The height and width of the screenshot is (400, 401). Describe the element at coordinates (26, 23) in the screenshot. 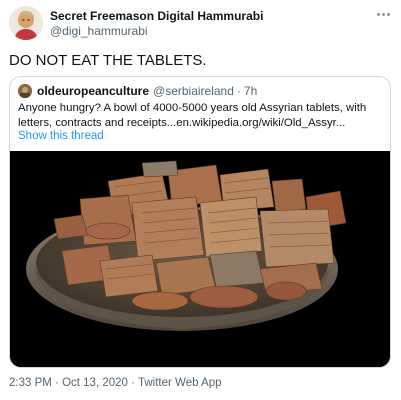

I see `author-avatar` at that location.